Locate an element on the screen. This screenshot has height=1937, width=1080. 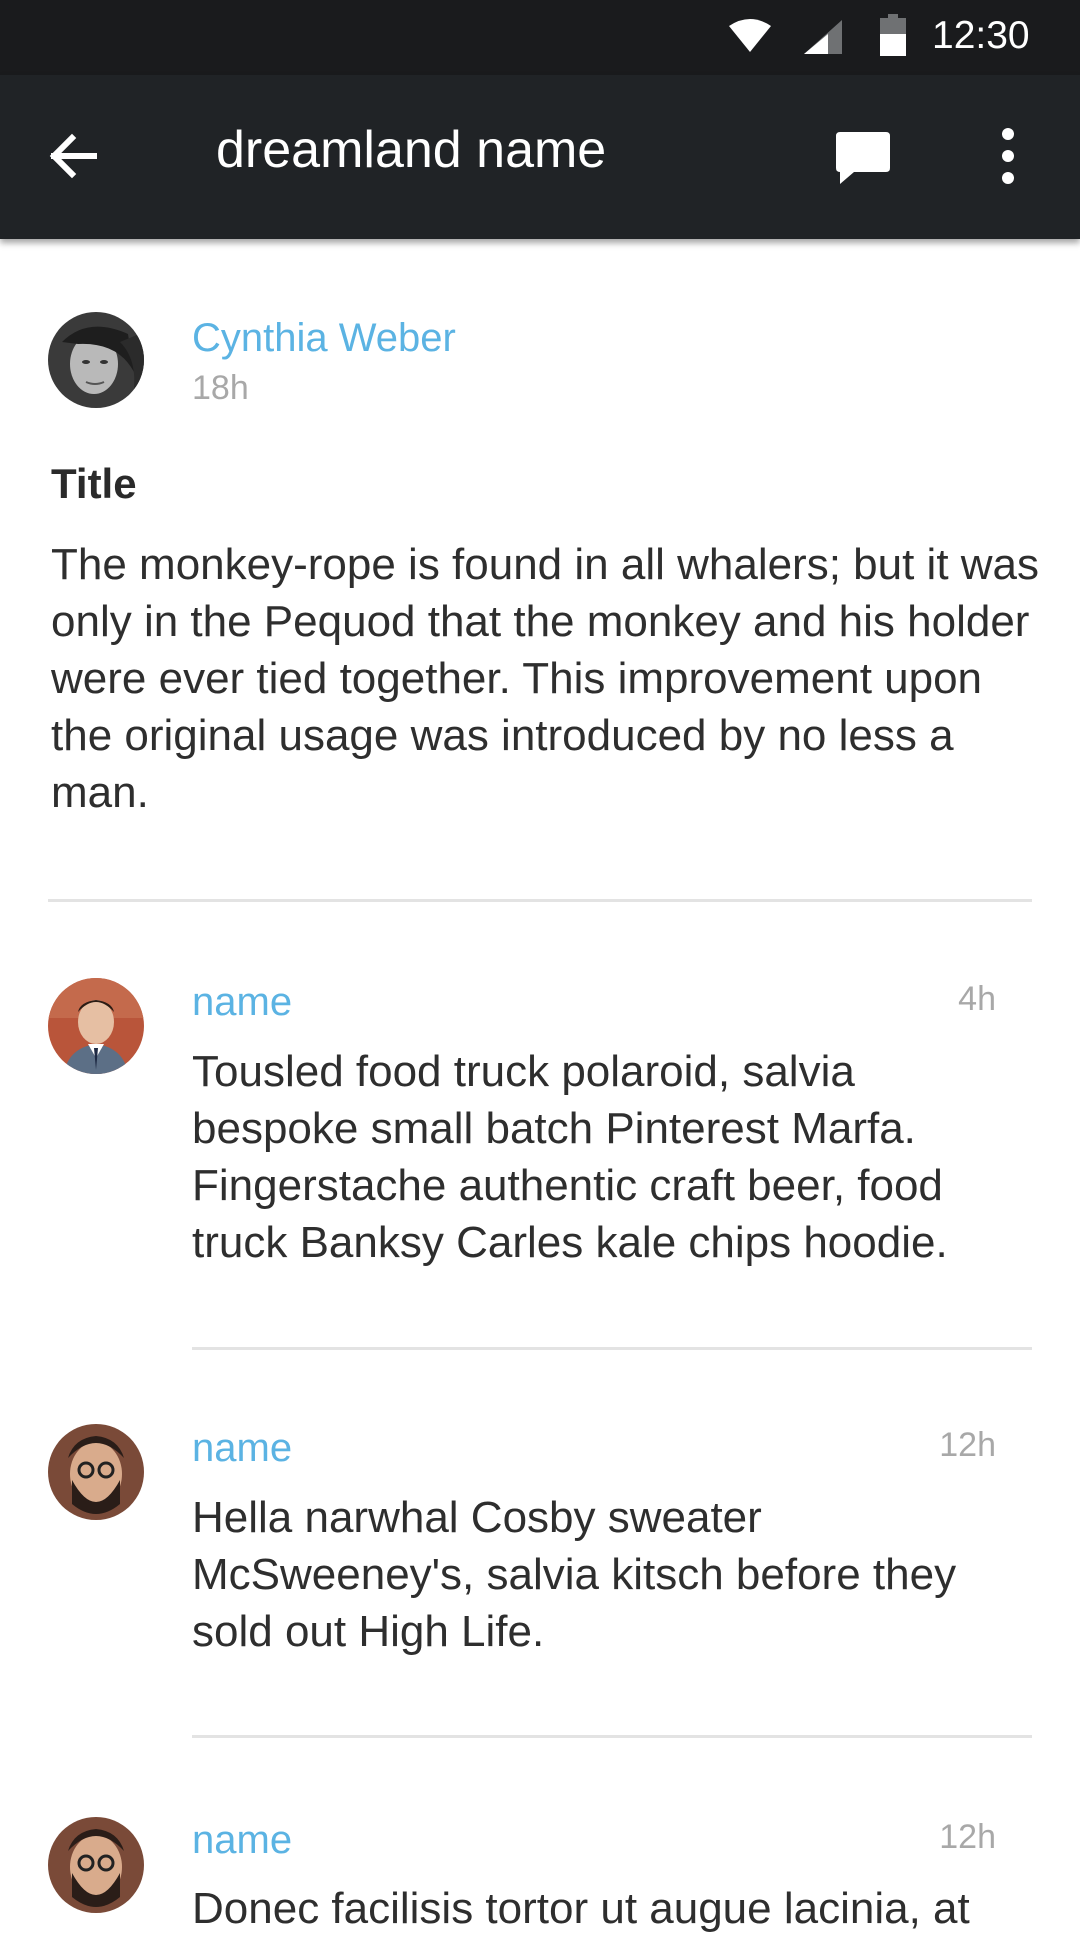
author-avatar-image is located at coordinates (96, 360).